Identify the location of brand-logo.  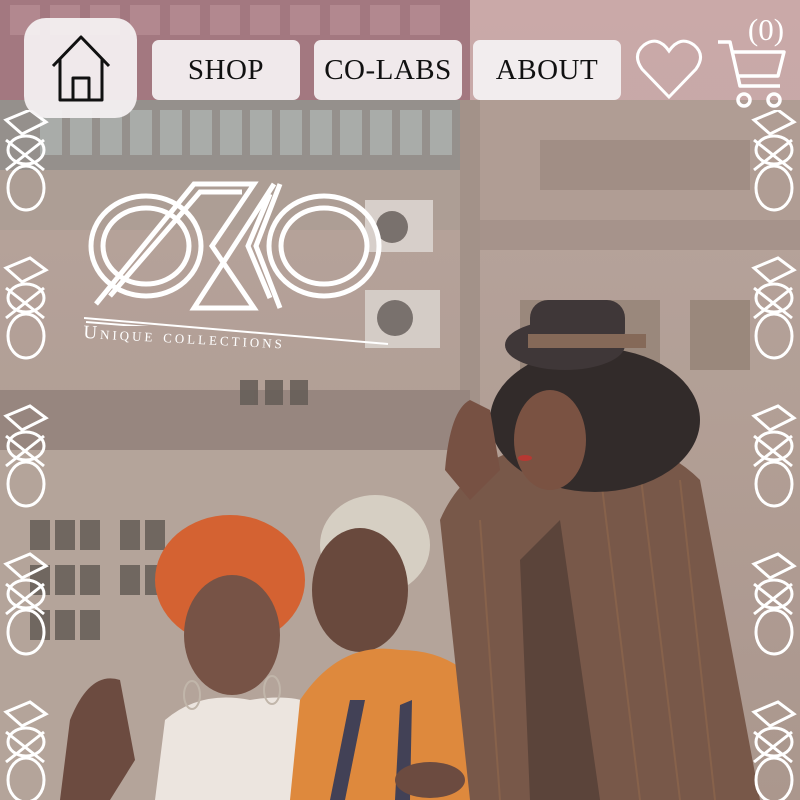
(233, 253).